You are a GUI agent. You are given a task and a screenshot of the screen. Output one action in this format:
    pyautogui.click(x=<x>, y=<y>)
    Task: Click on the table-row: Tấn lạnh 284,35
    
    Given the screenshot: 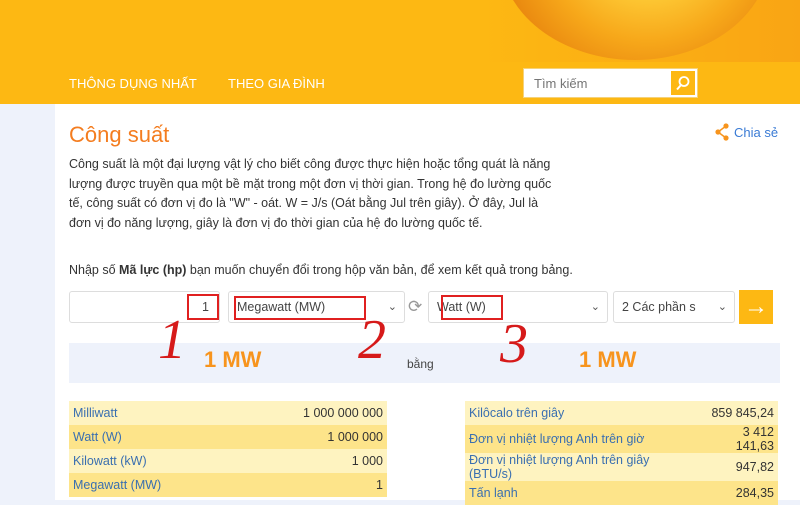 What is the action you would take?
    pyautogui.click(x=621, y=493)
    